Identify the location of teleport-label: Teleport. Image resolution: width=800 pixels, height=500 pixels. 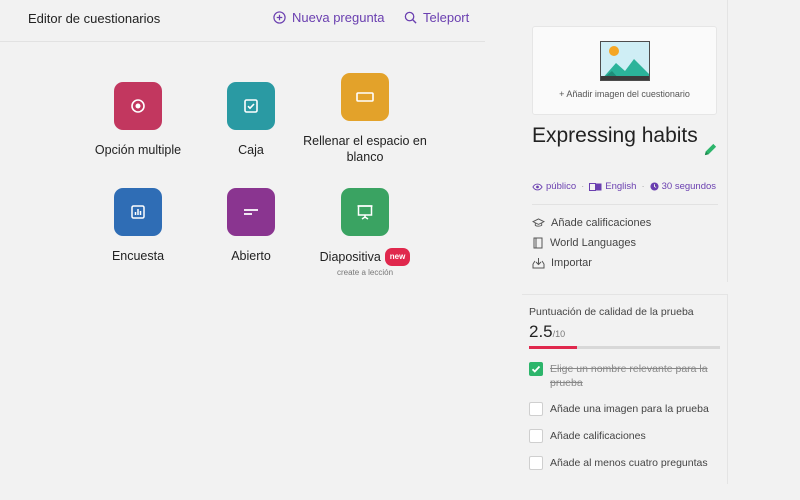
(446, 17).